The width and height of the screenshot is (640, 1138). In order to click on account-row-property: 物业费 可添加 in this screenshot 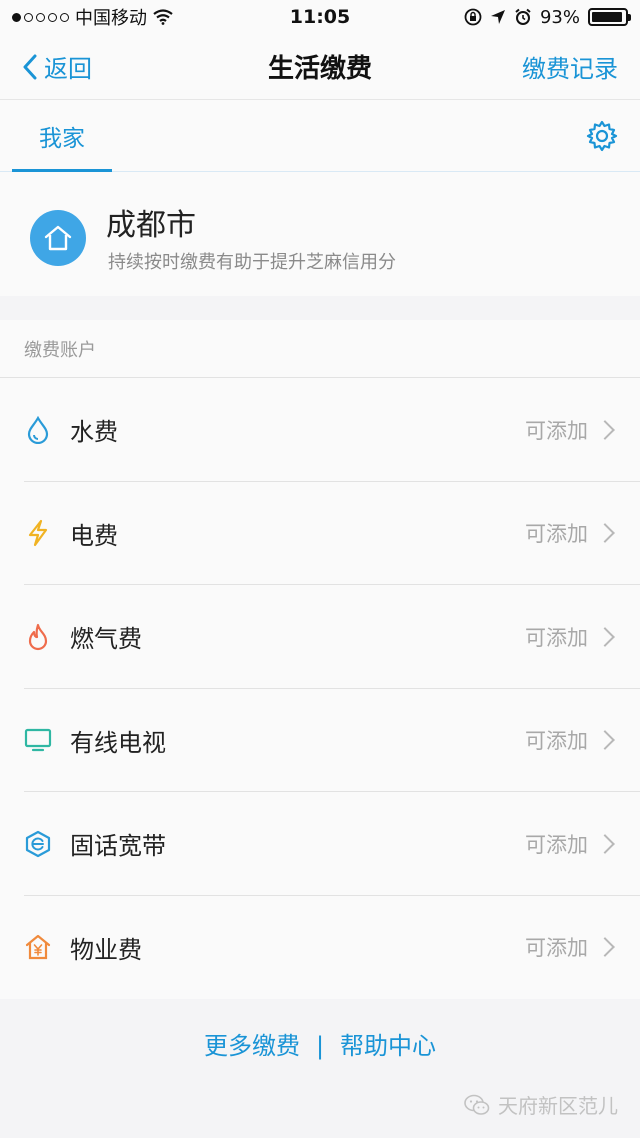, I will do `click(320, 948)`.